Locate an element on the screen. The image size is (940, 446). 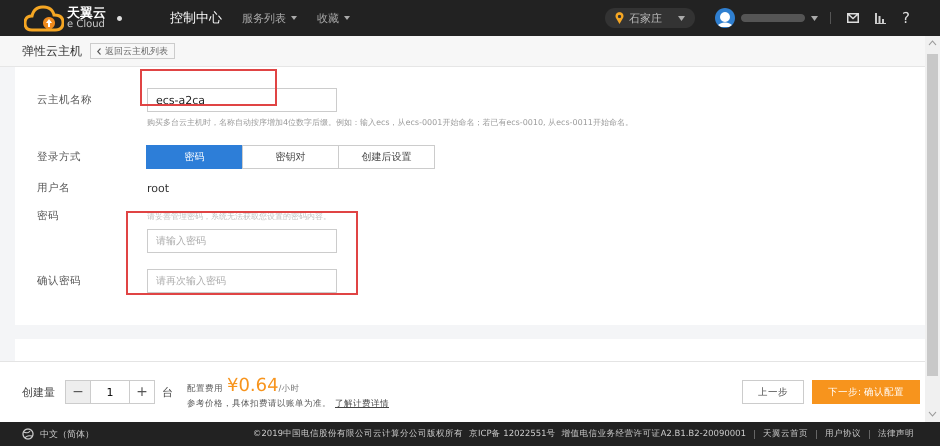
nav-item: 控制中心 is located at coordinates (196, 18).